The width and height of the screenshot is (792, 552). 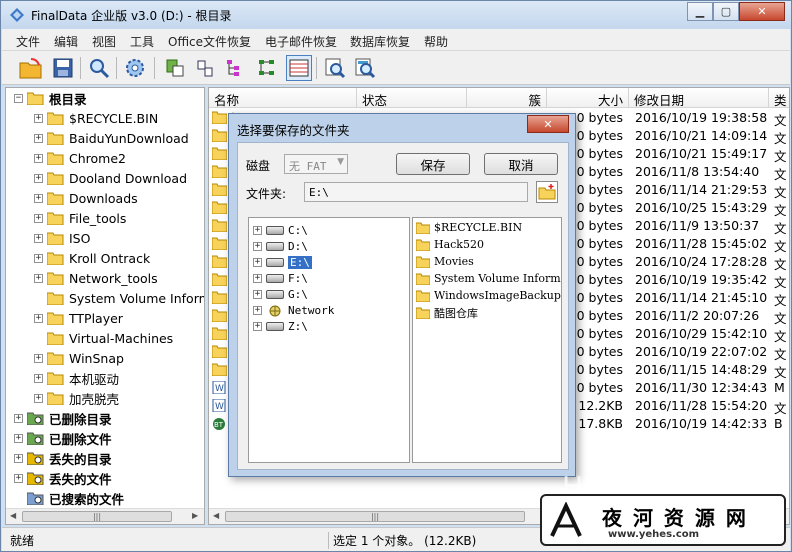 I want to click on tree-special-folder: + 丢失的目录, so click(x=63, y=458).